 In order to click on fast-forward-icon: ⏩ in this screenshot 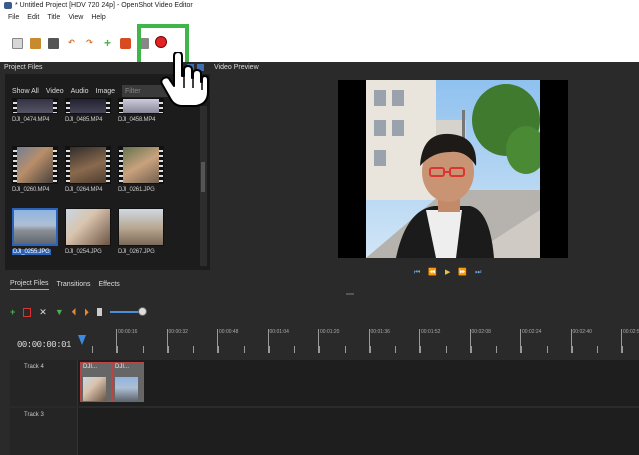, I will do `click(462, 272)`.